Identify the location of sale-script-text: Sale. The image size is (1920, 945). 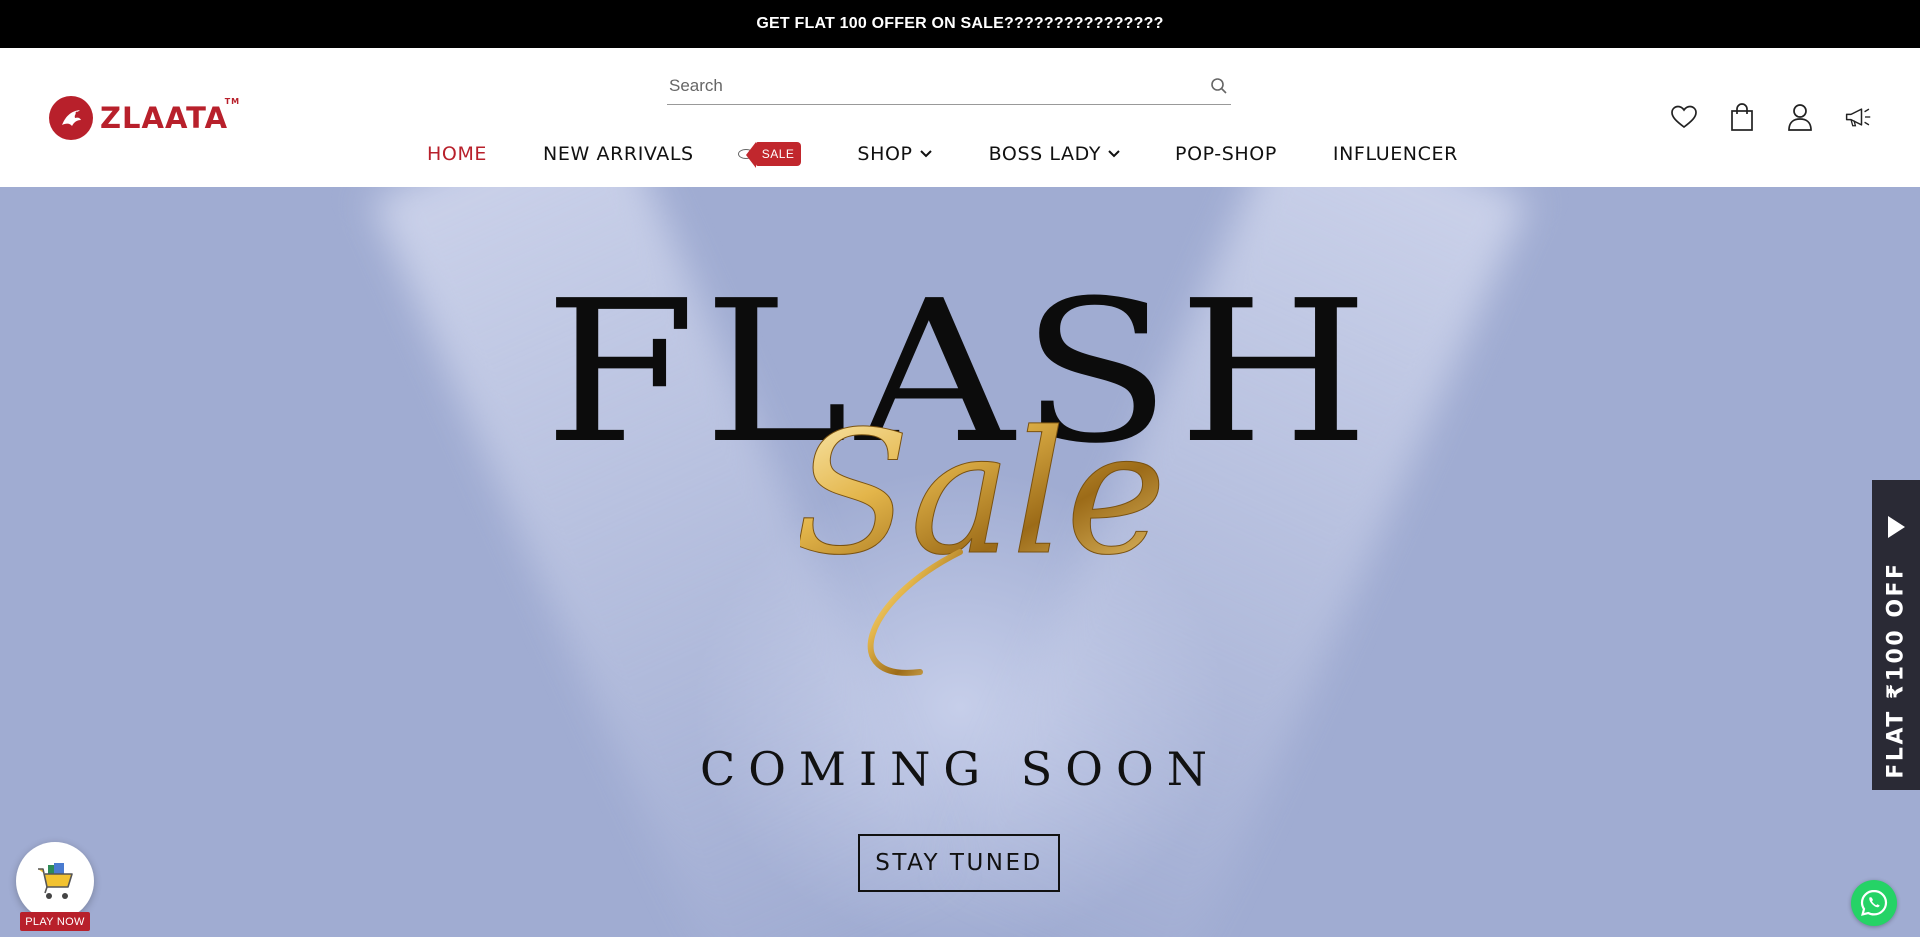
(980, 494).